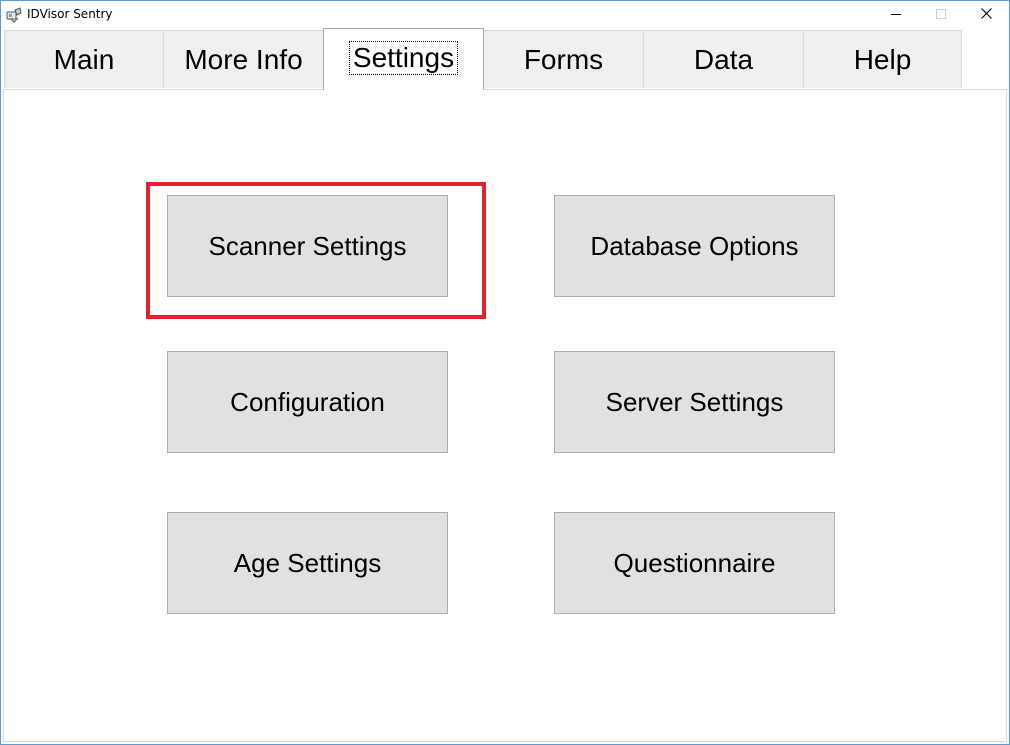  I want to click on close-icon, so click(986, 15).